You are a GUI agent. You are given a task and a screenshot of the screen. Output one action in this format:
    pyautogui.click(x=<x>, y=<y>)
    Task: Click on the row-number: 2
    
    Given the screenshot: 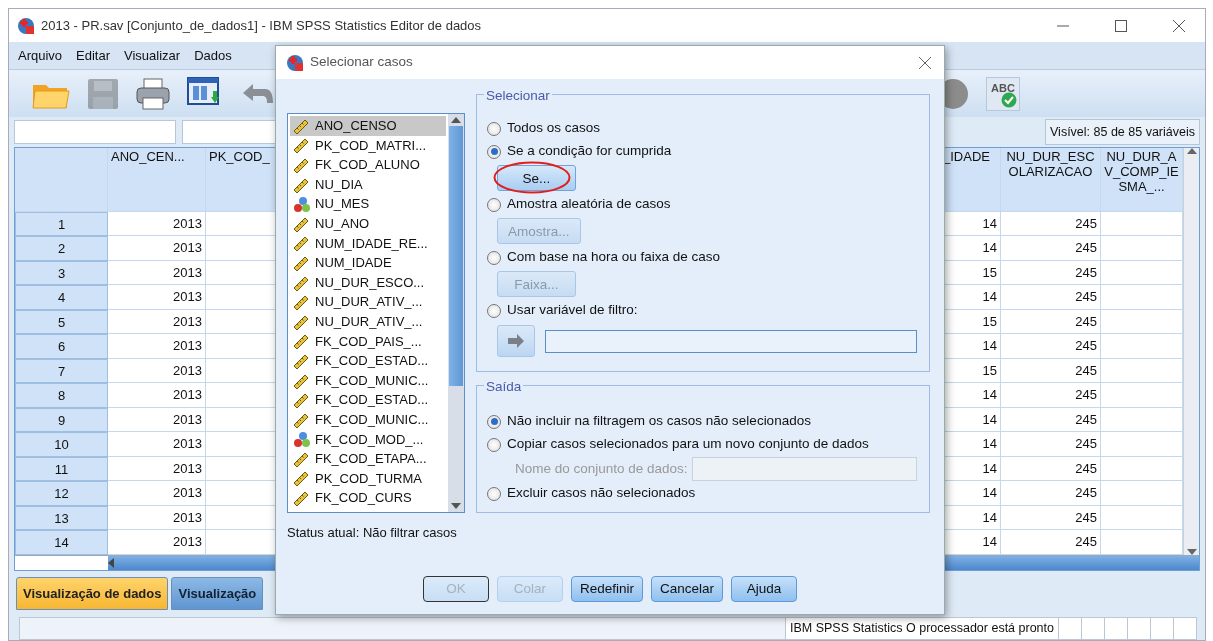 What is the action you would take?
    pyautogui.click(x=61, y=248)
    